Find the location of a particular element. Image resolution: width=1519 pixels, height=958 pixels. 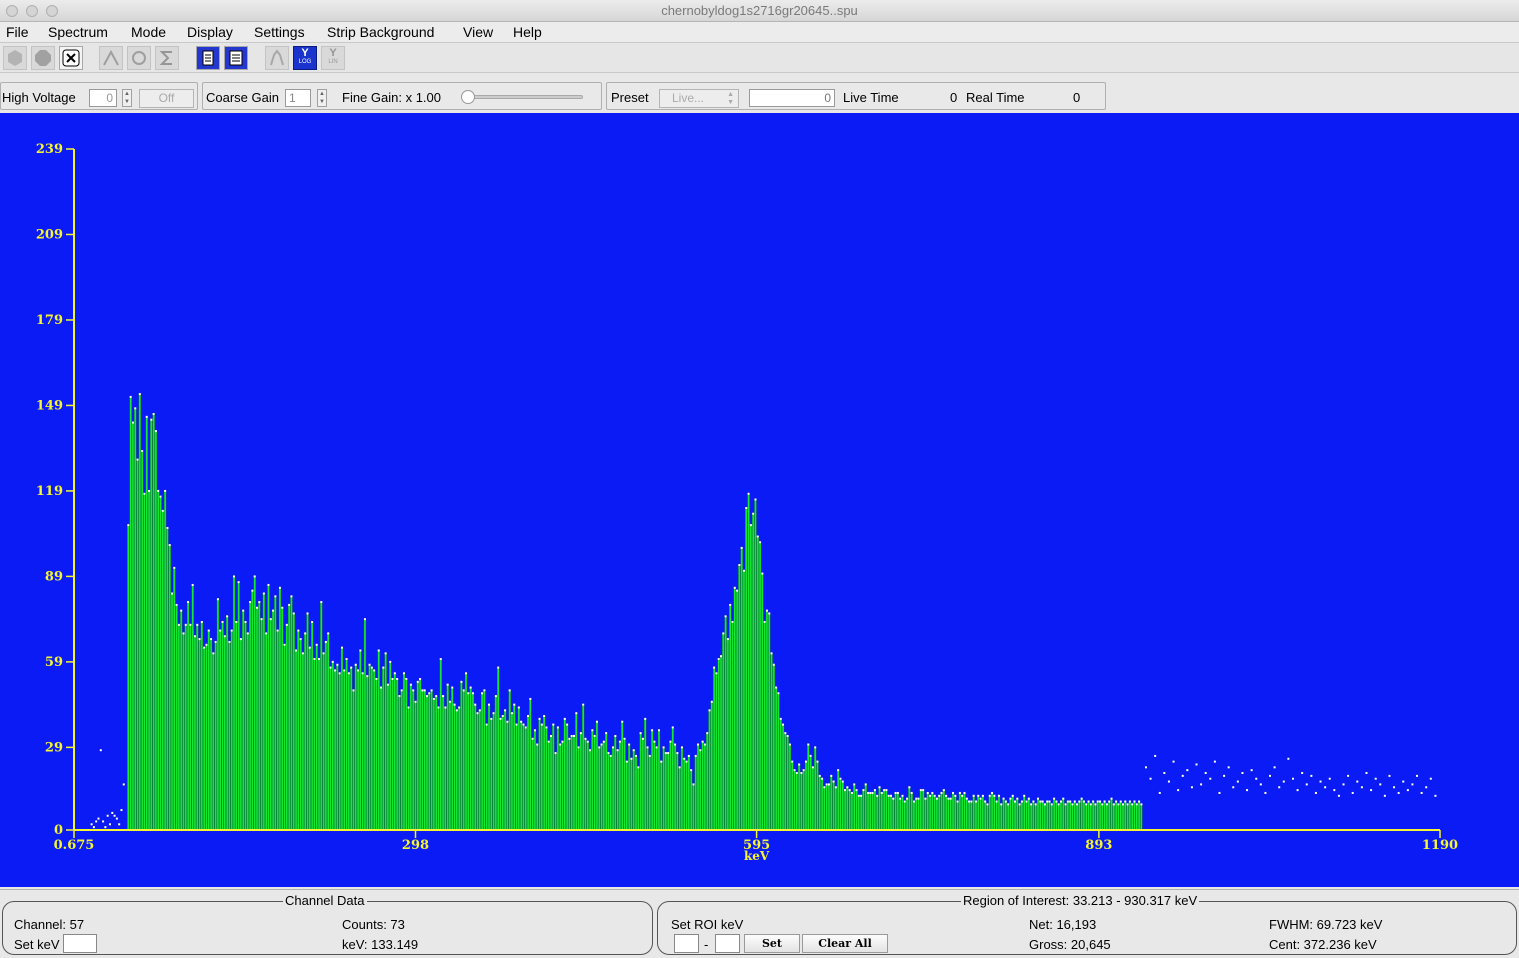

off-button: Off is located at coordinates (166, 98).